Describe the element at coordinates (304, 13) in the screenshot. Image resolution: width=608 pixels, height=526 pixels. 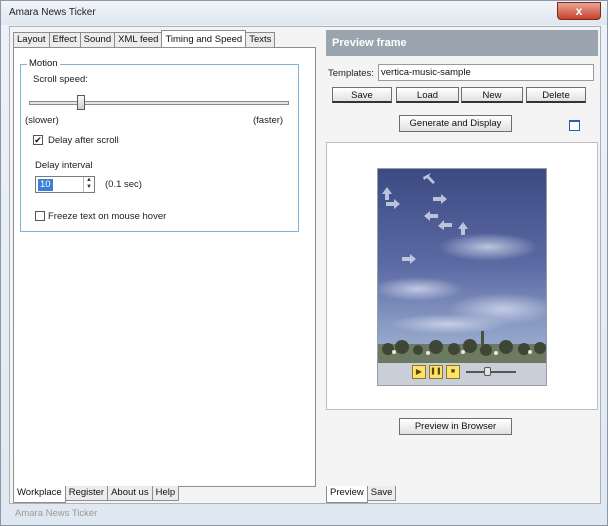
I see `title-bar: Amara News Ticker x` at that location.